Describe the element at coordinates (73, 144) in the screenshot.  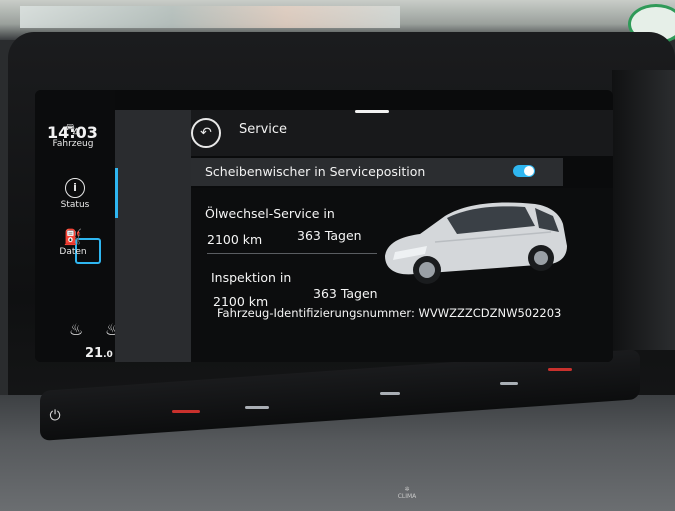
I see `sidebar-item-label: Fahrzeug` at that location.